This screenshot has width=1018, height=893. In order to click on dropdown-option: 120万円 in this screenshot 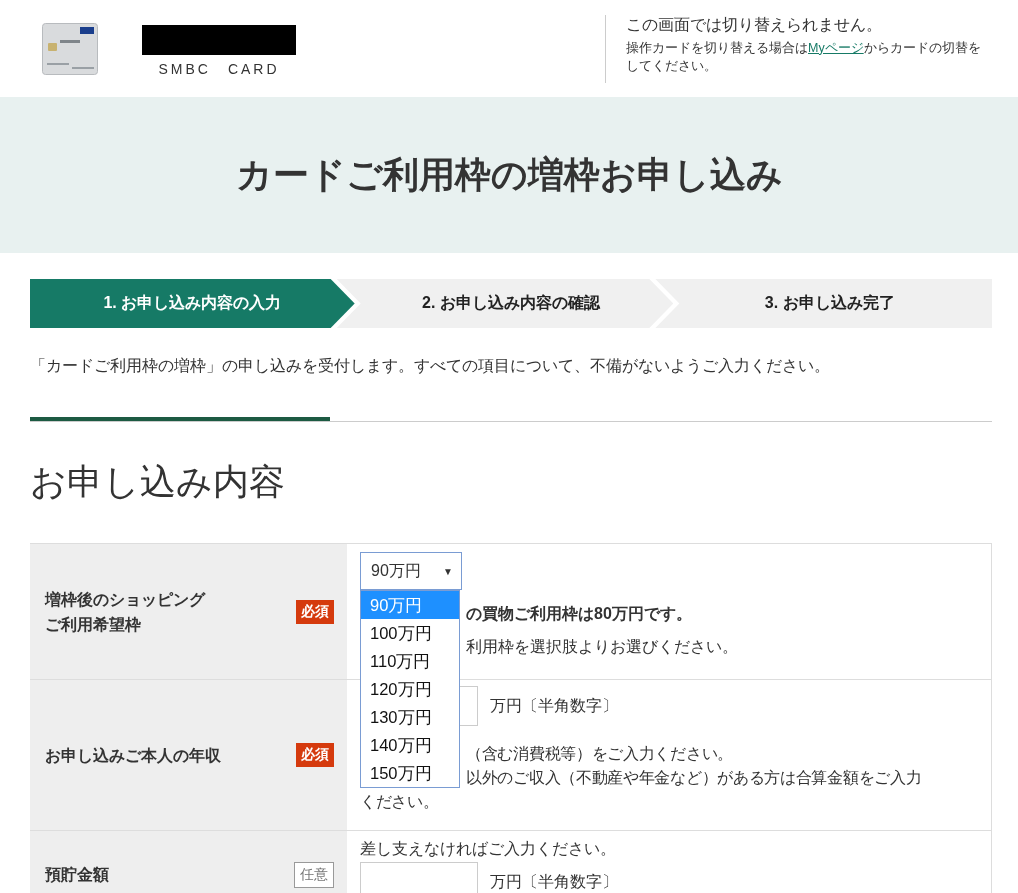, I will do `click(410, 689)`.